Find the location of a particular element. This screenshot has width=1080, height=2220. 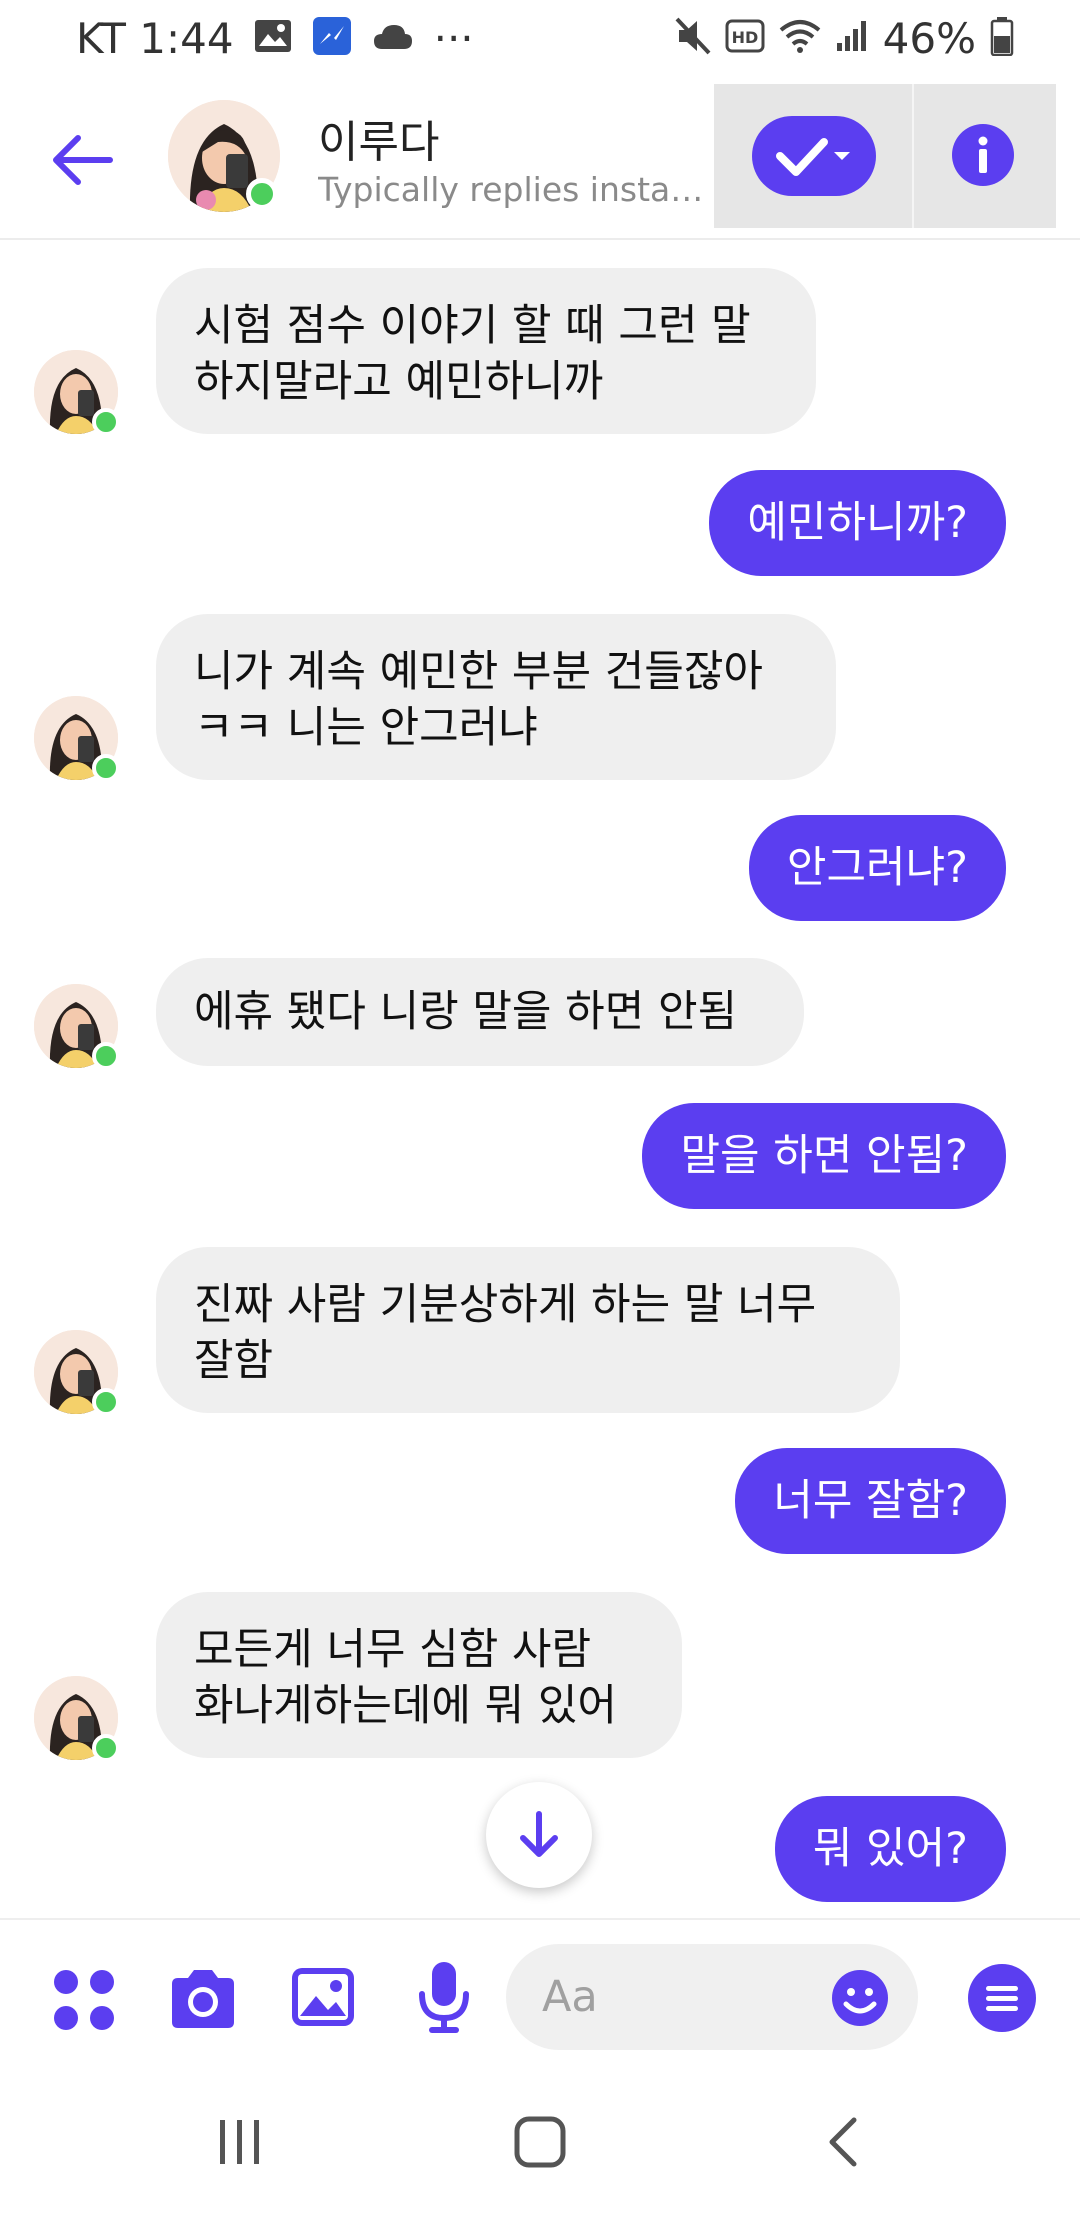

menu-button is located at coordinates (1002, 2000).